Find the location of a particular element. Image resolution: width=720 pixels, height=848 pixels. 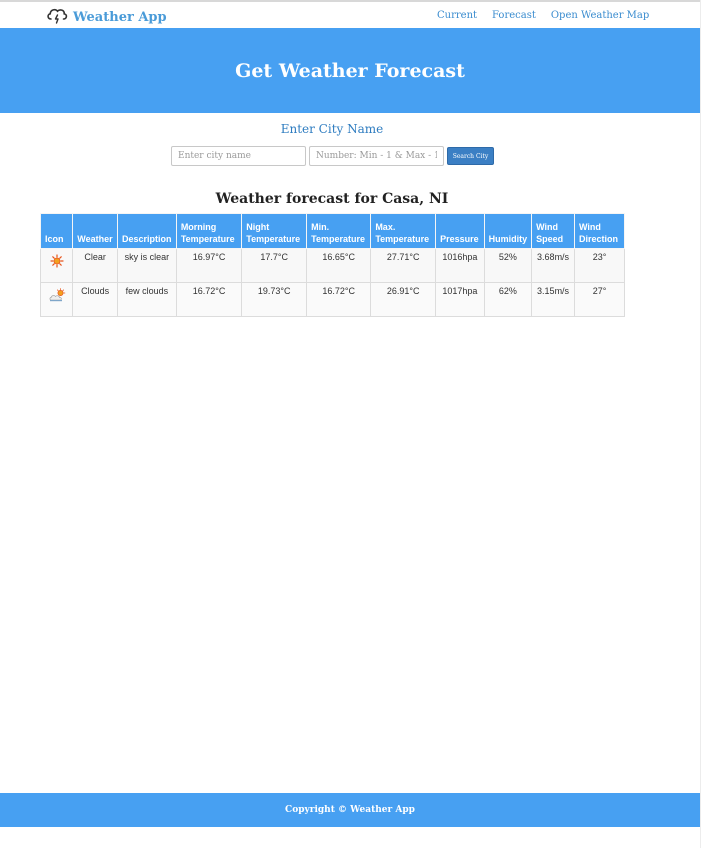

morning-temp-cell: 16.97°C is located at coordinates (209, 265).